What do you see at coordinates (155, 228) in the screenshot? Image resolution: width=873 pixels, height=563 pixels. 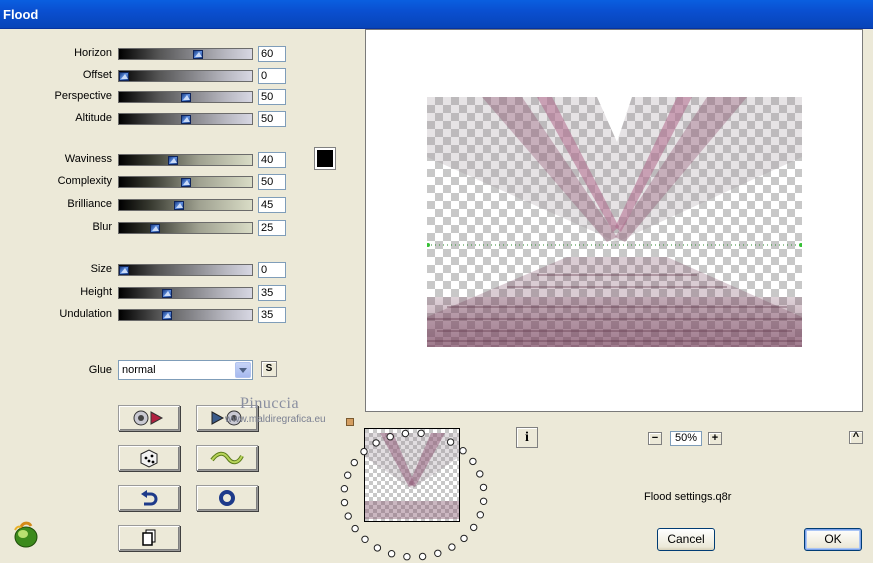 I see `slider-thumb-blur` at bounding box center [155, 228].